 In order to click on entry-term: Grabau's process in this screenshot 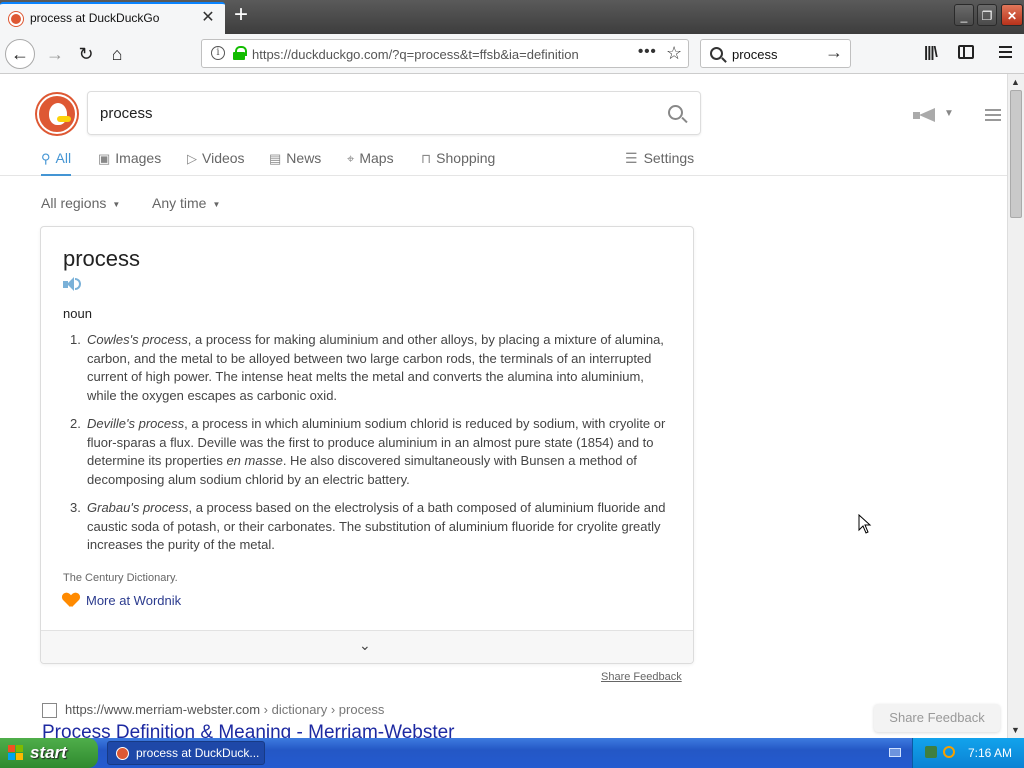, I will do `click(138, 507)`.